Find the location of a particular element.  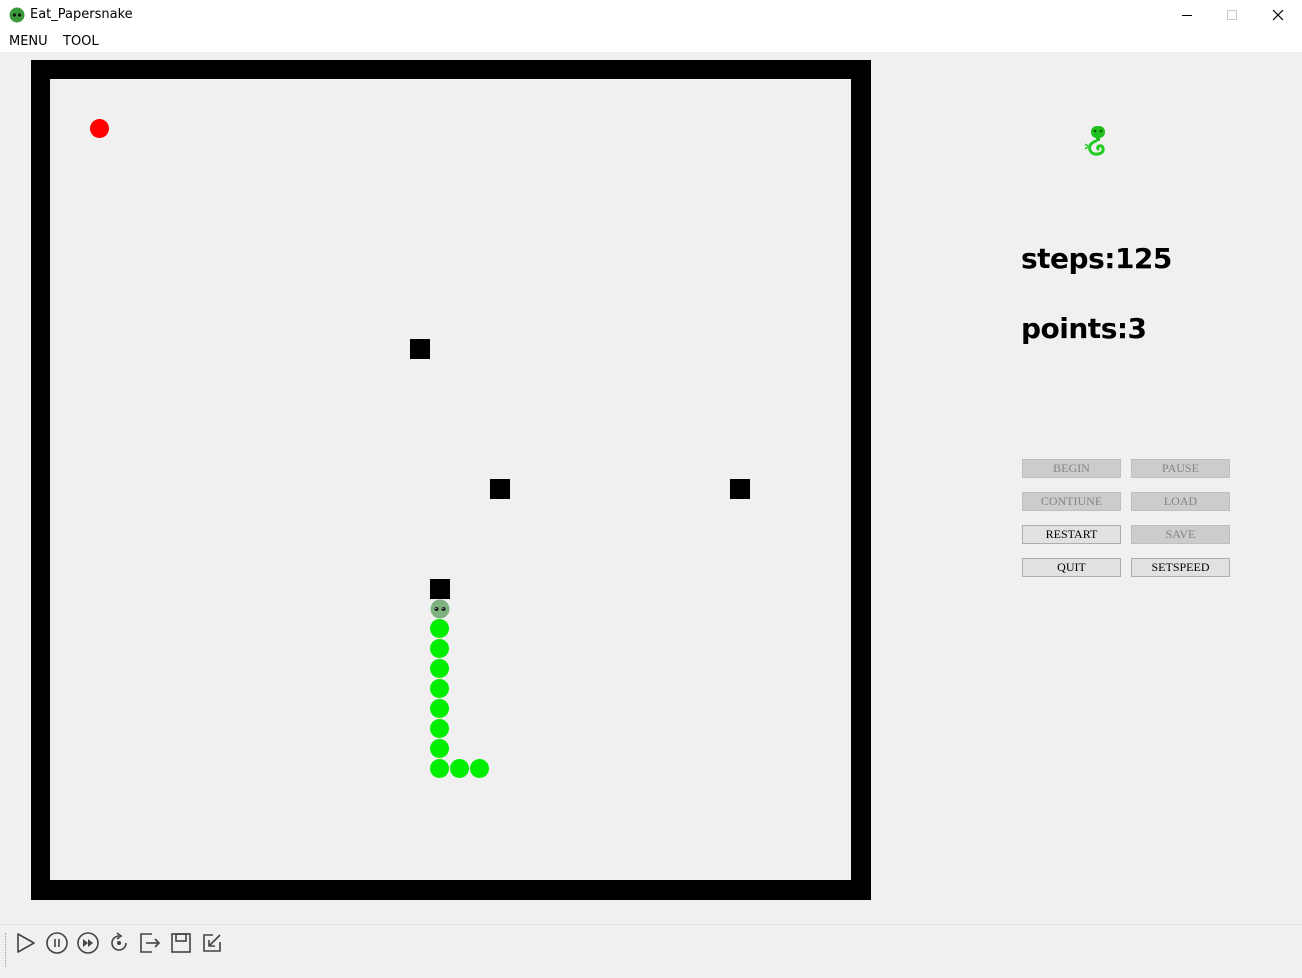

toolbar-grip is located at coordinates (7, 950).